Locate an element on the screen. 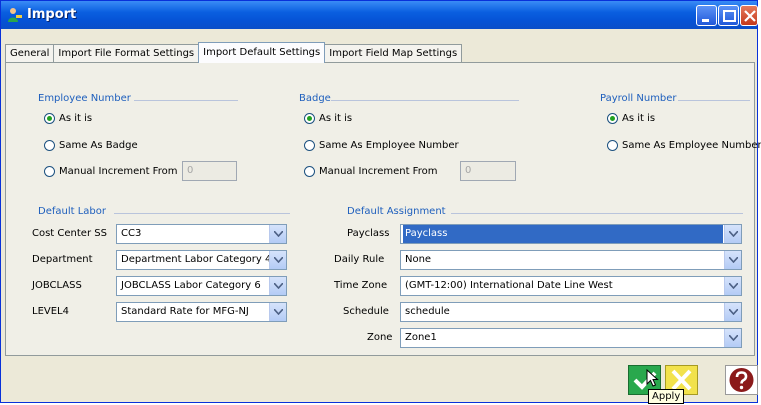  selected-value: None is located at coordinates (418, 259).